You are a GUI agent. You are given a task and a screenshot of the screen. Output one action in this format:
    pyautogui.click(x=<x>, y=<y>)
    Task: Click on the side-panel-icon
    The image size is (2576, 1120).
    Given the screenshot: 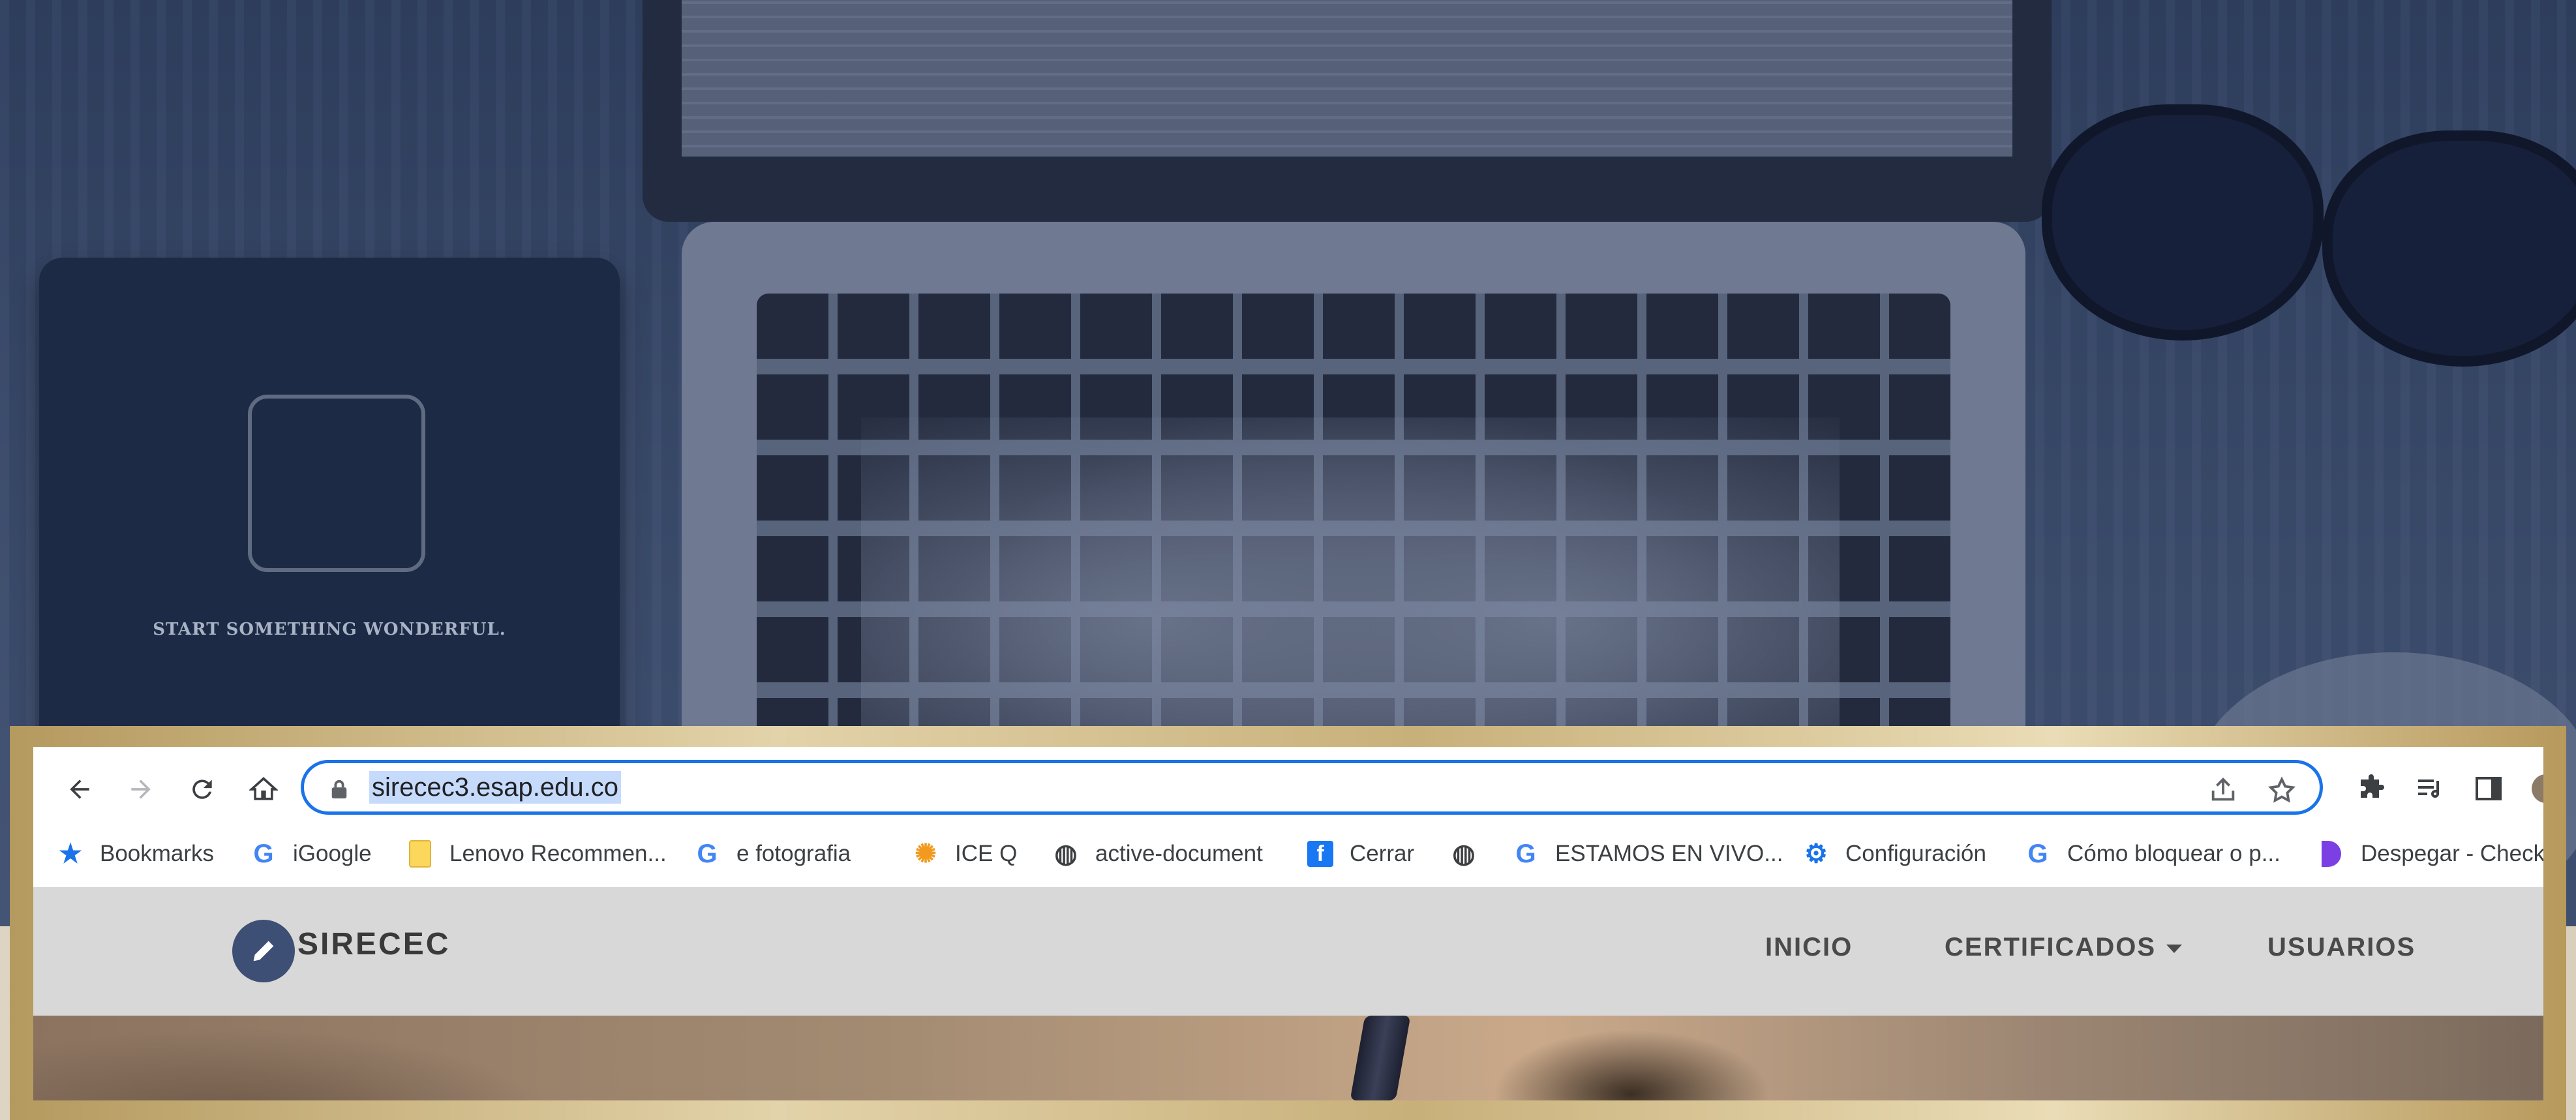 What is the action you would take?
    pyautogui.click(x=2489, y=788)
    